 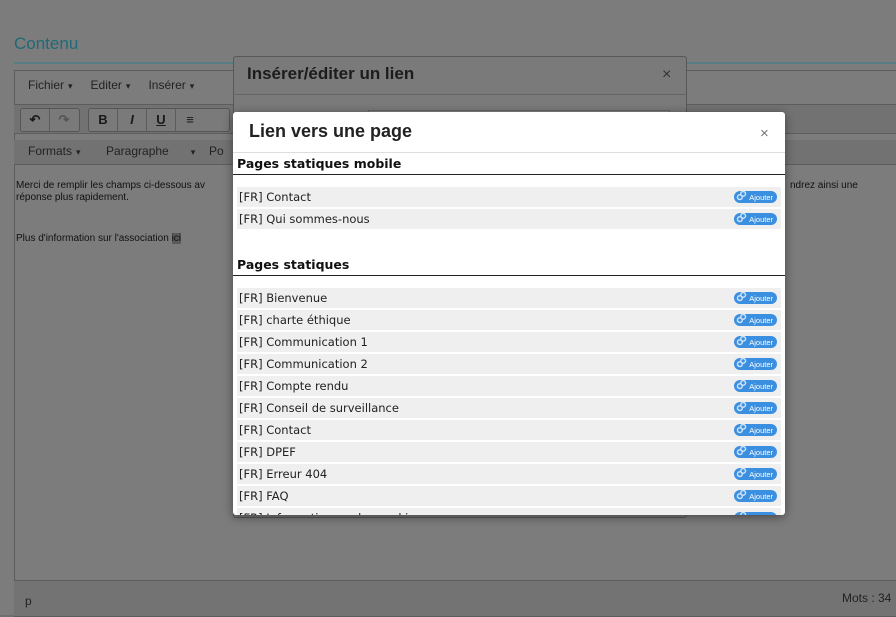 I want to click on menu-inserer: Insérer ▾, so click(x=171, y=88).